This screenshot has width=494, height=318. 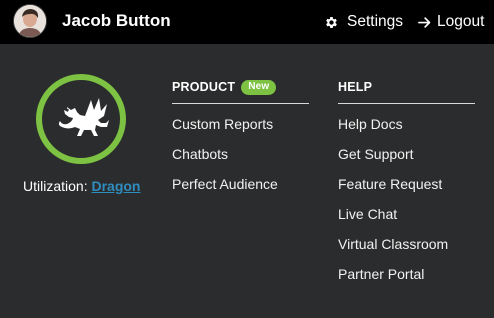 I want to click on menu-item-help-docs: Help Docs, so click(x=406, y=131).